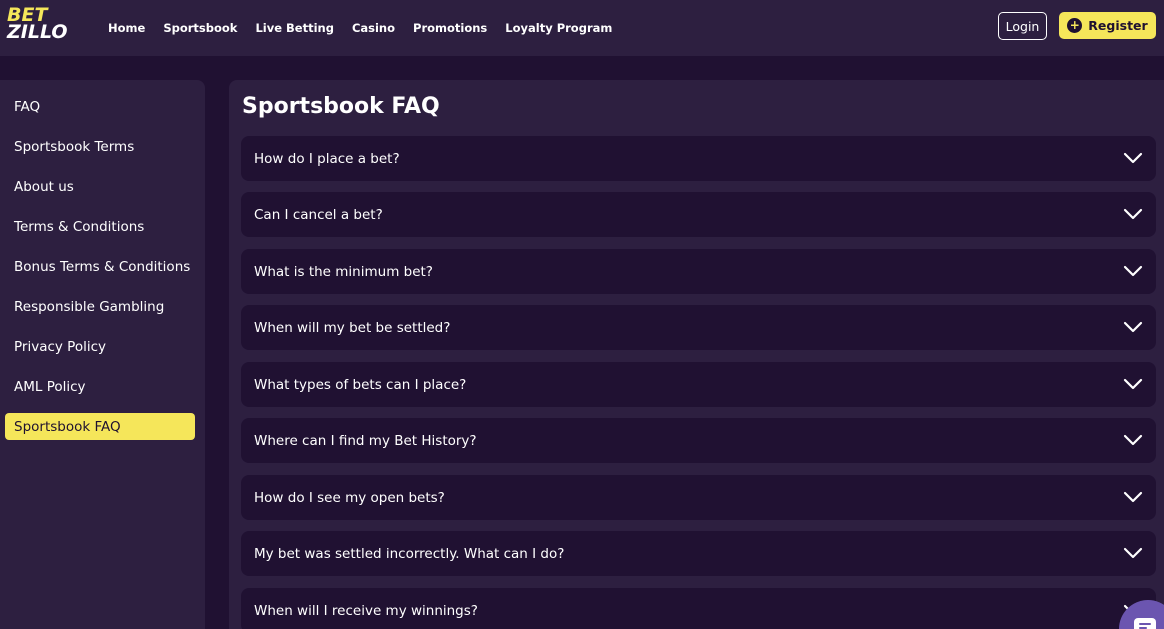  What do you see at coordinates (126, 28) in the screenshot?
I see `nav-home: Home` at bounding box center [126, 28].